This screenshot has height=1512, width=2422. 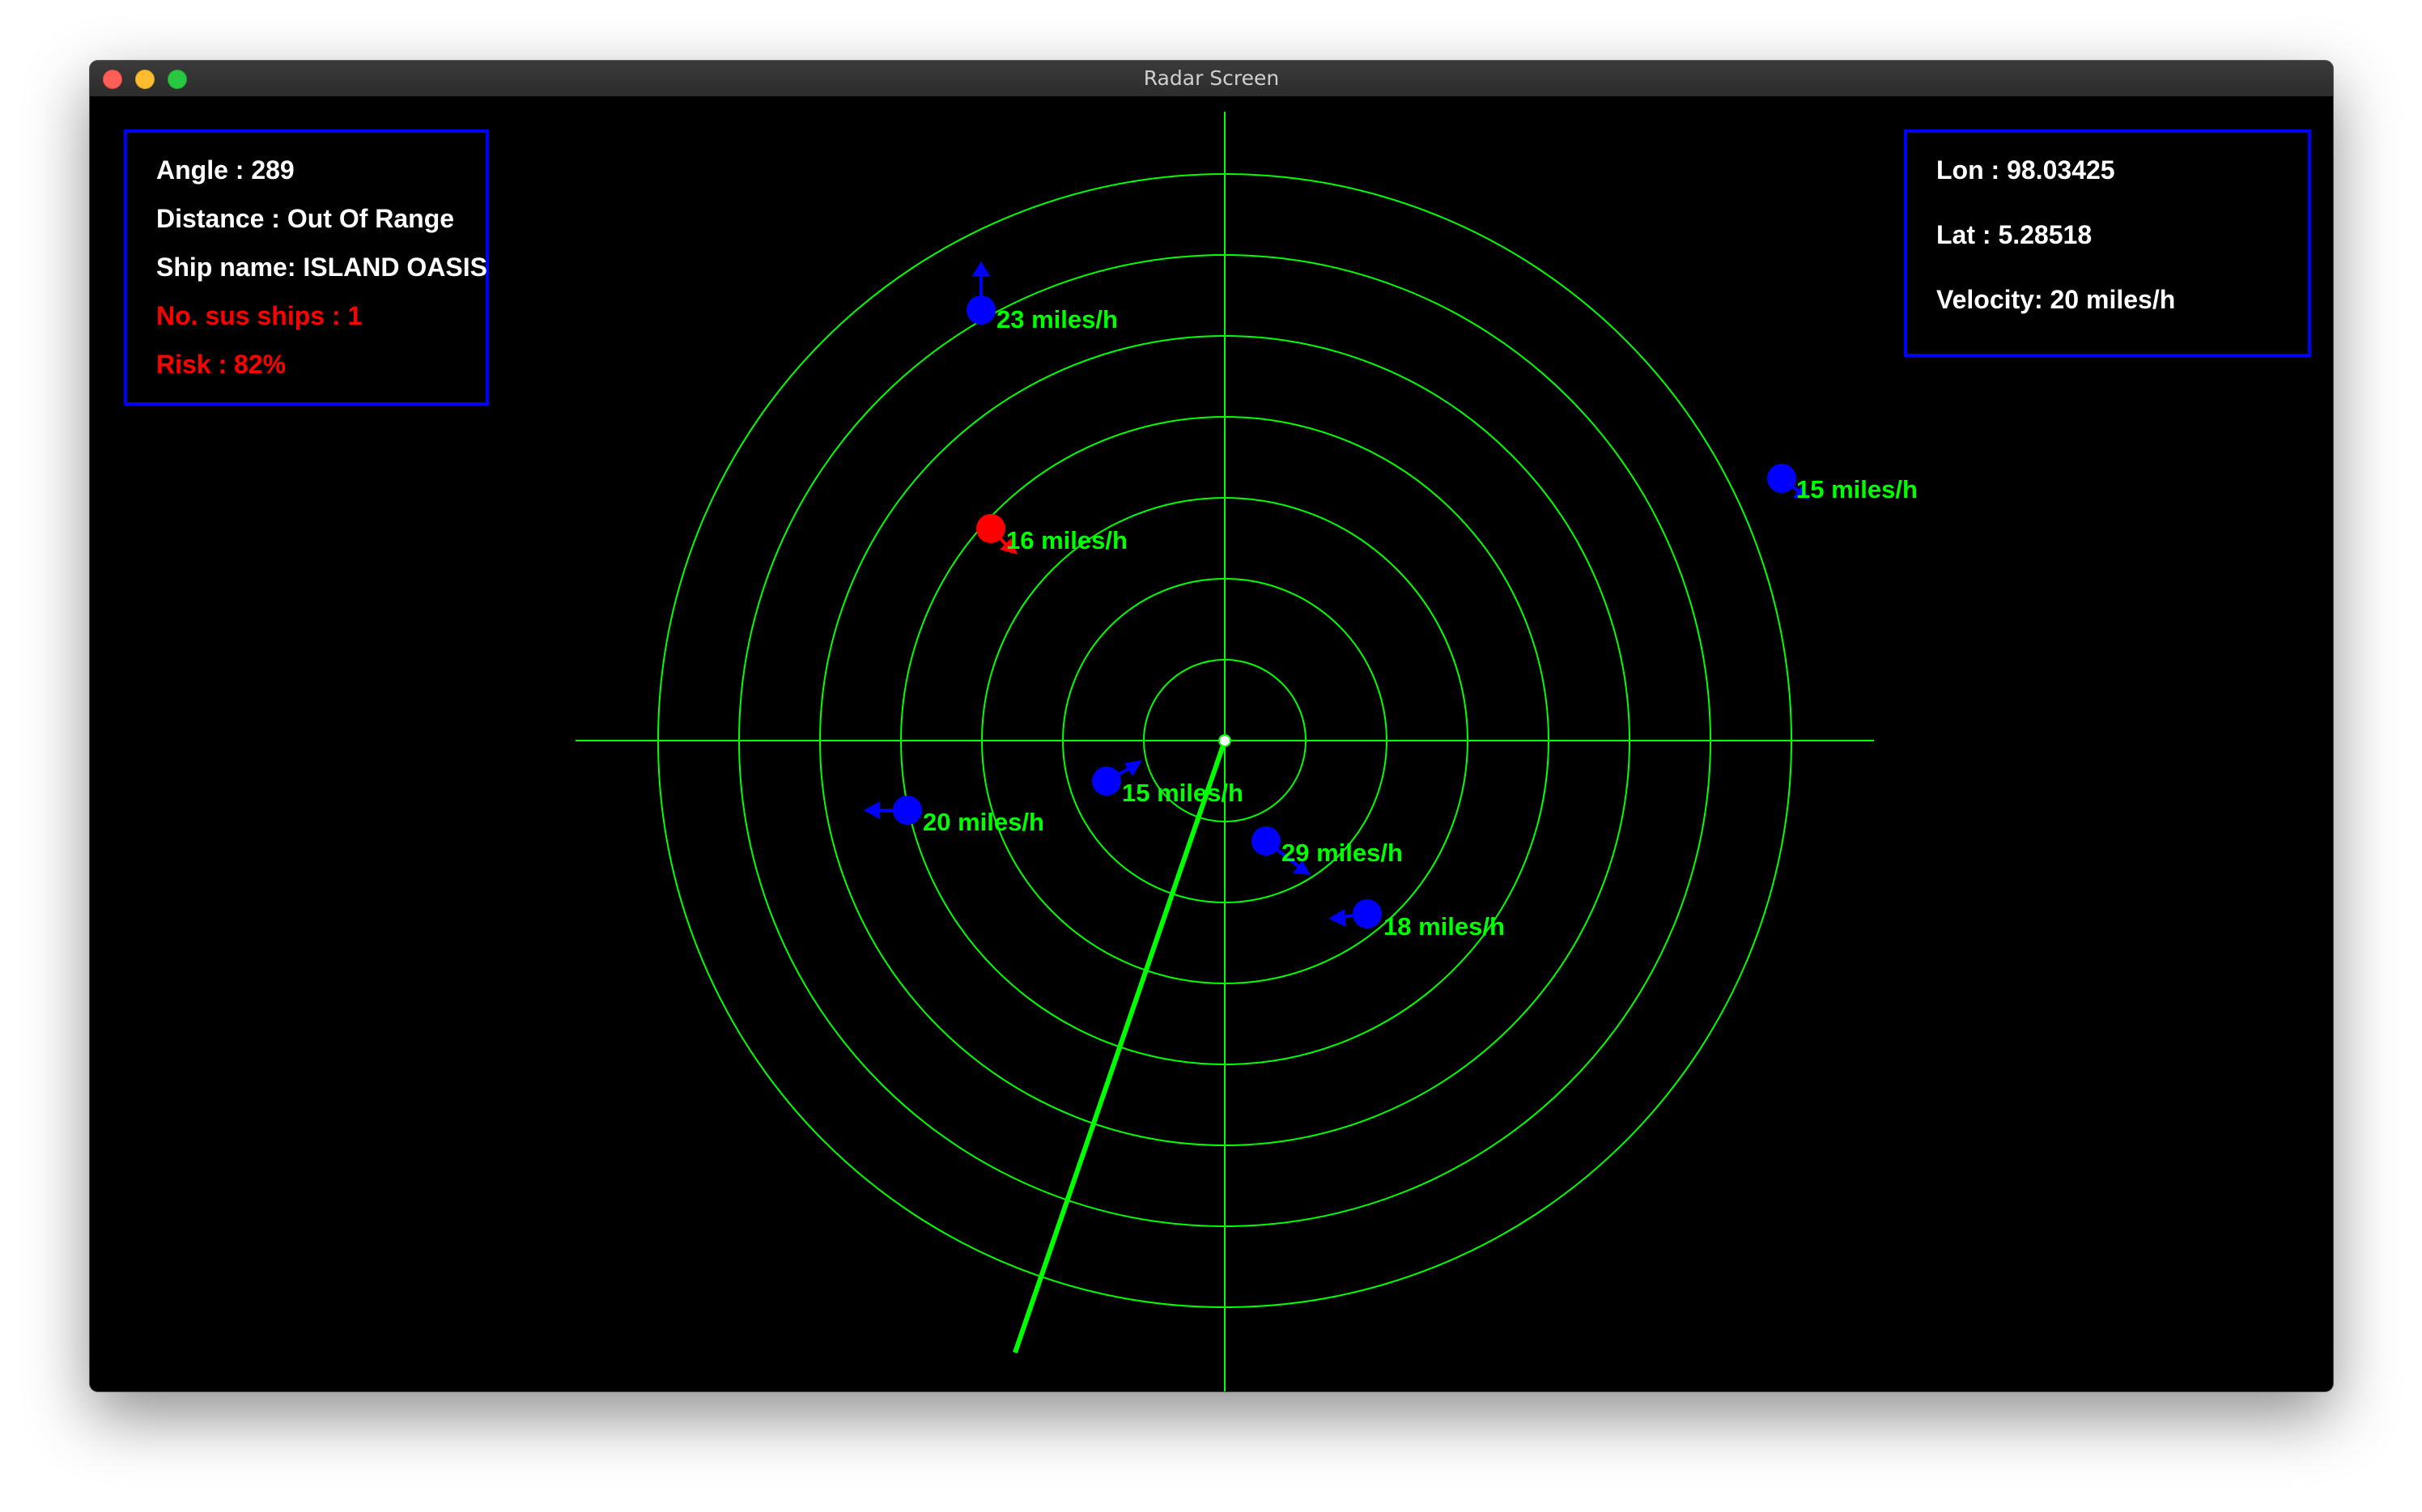 I want to click on longitude-readout: Lon : 98.03425, so click(x=2025, y=170).